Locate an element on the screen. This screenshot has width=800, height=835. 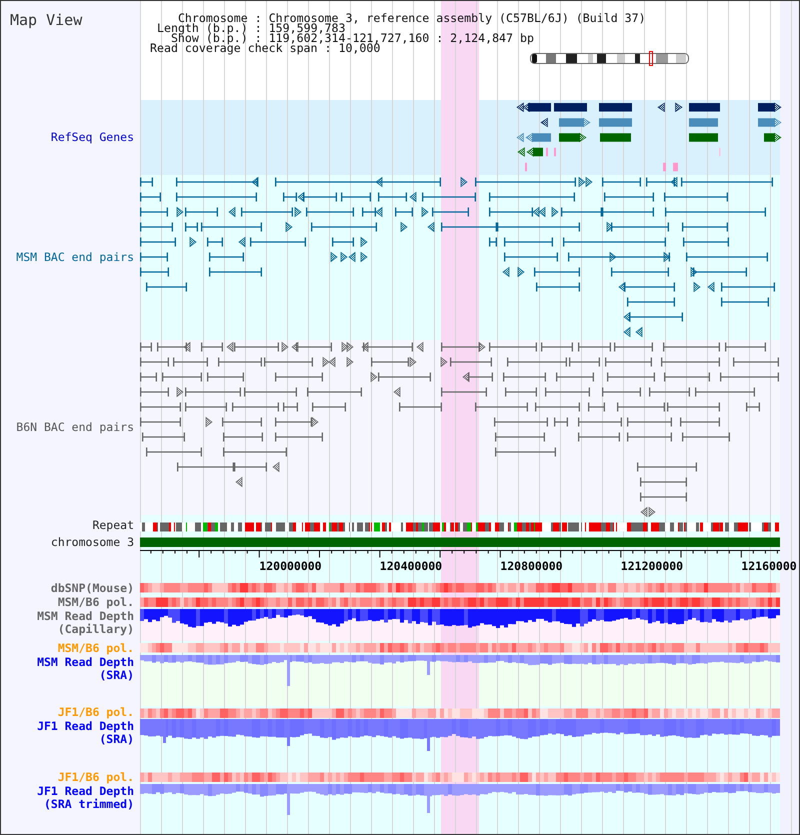
position-marker is located at coordinates (651, 58).